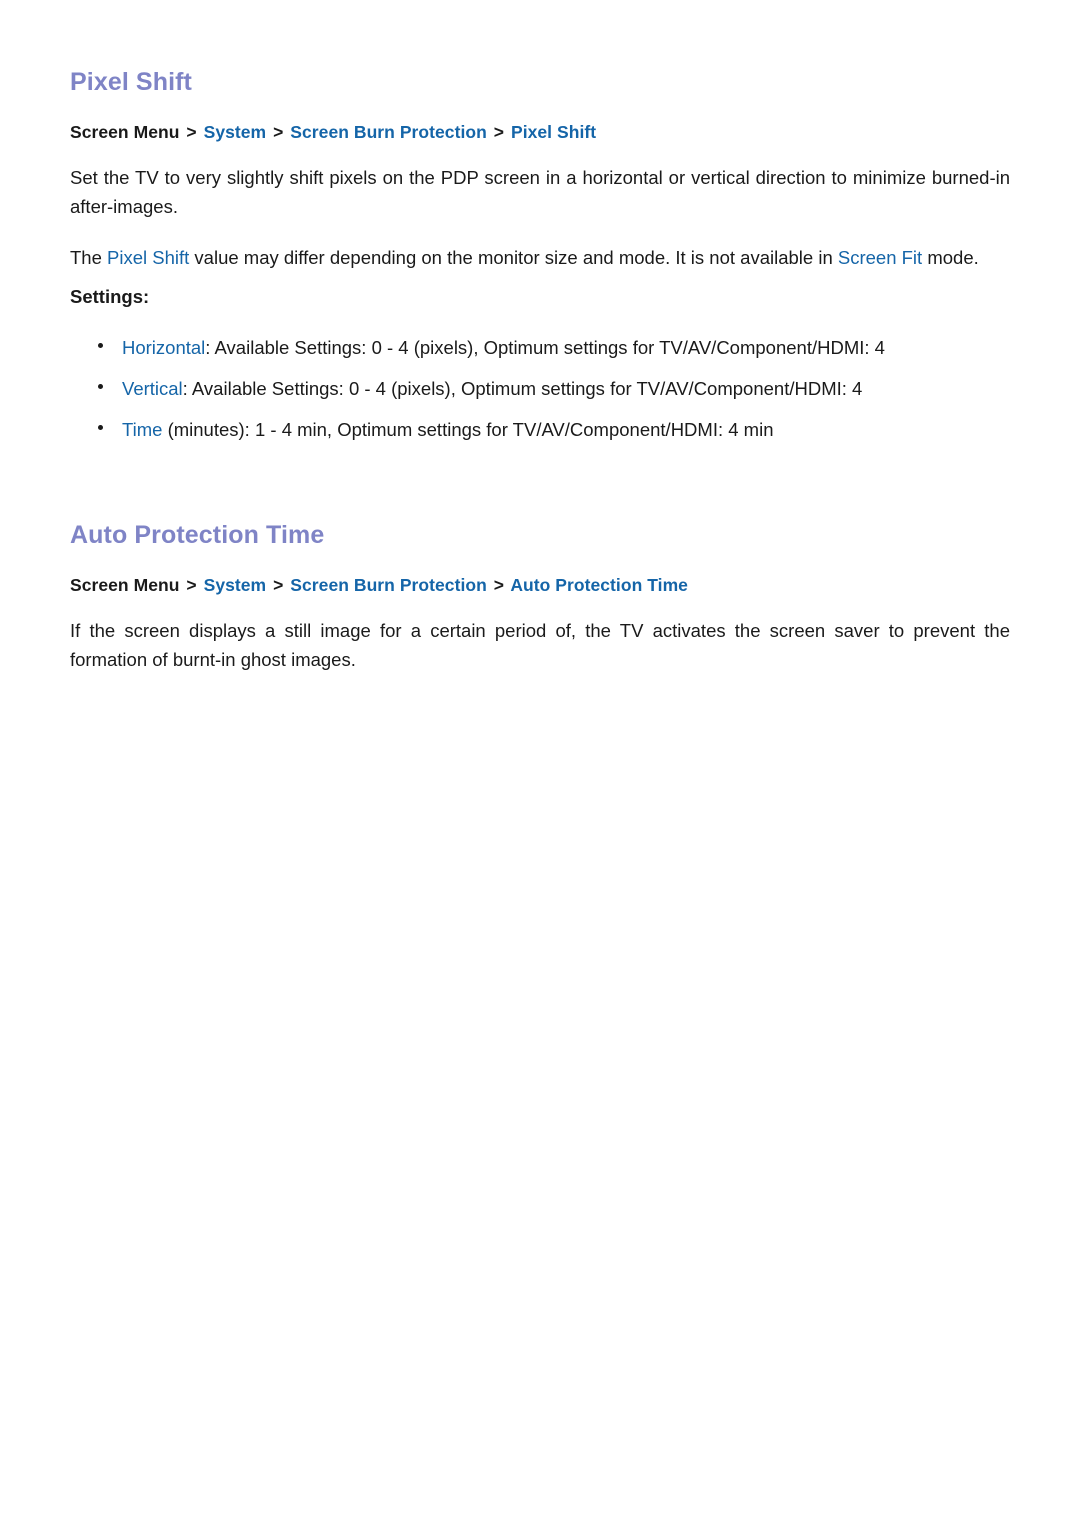 The width and height of the screenshot is (1080, 1527). What do you see at coordinates (206, 429) in the screenshot?
I see `list-item-label-suffix: (minutes):` at bounding box center [206, 429].